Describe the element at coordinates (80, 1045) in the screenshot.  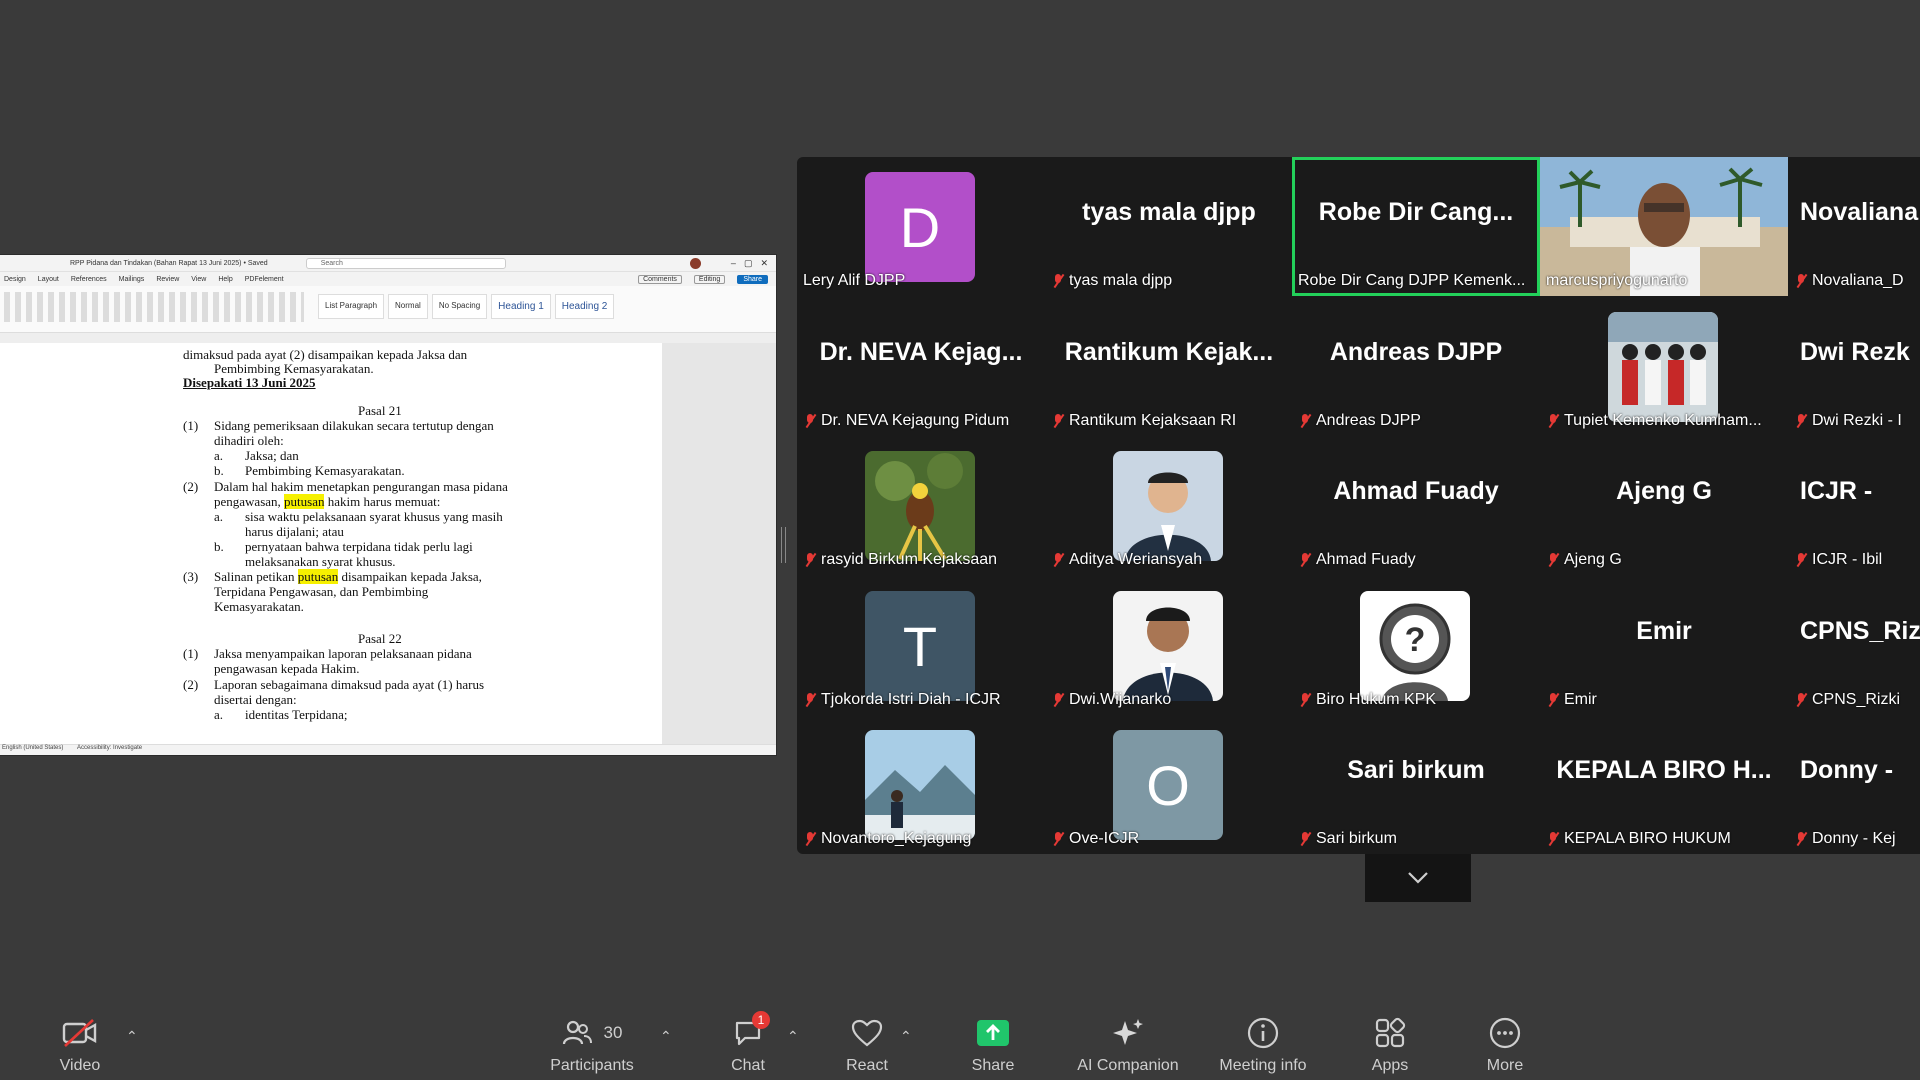
I see `video-button: Video` at that location.